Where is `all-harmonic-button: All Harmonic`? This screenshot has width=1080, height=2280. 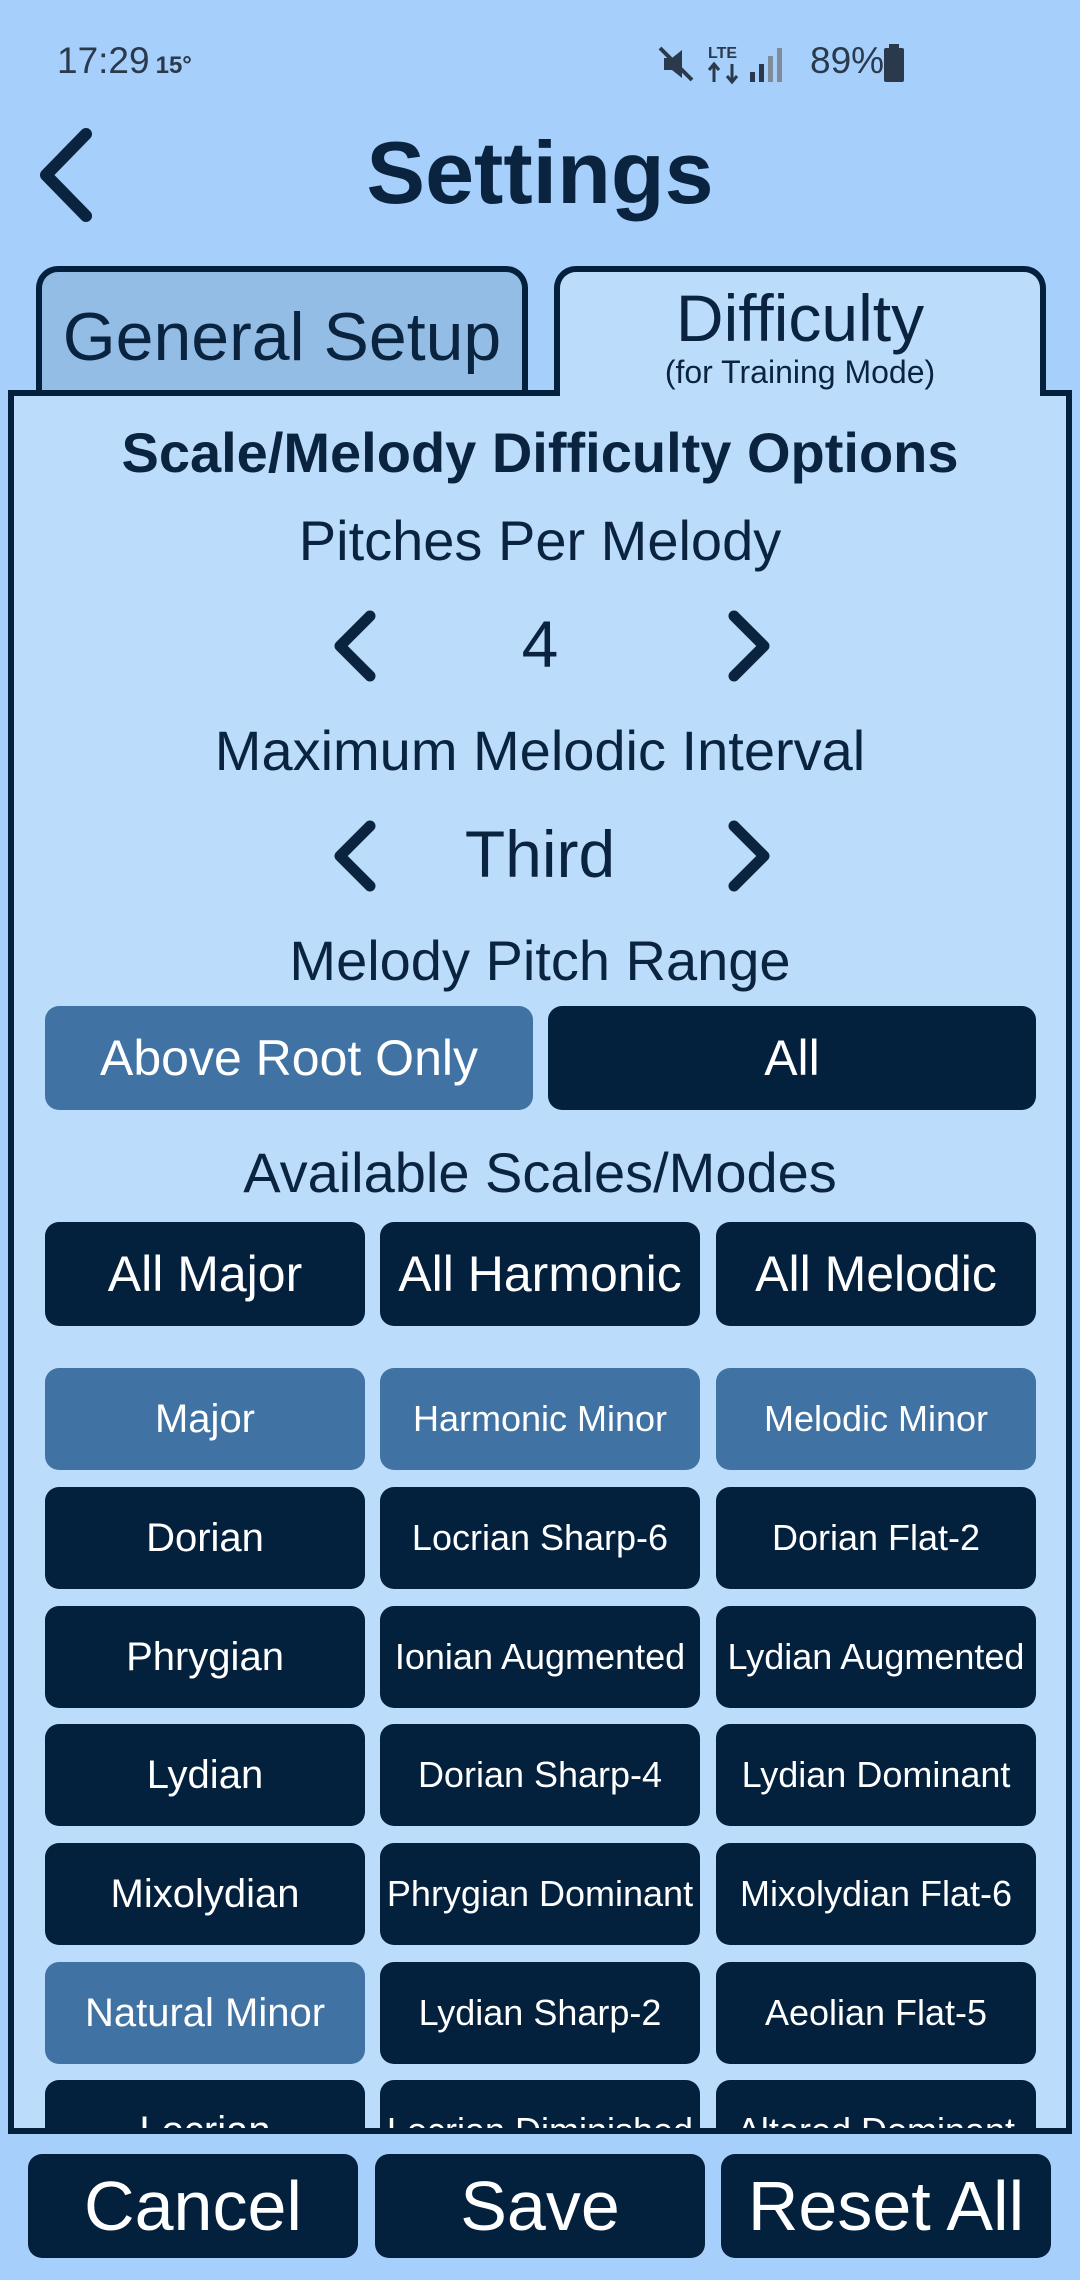 all-harmonic-button: All Harmonic is located at coordinates (540, 1274).